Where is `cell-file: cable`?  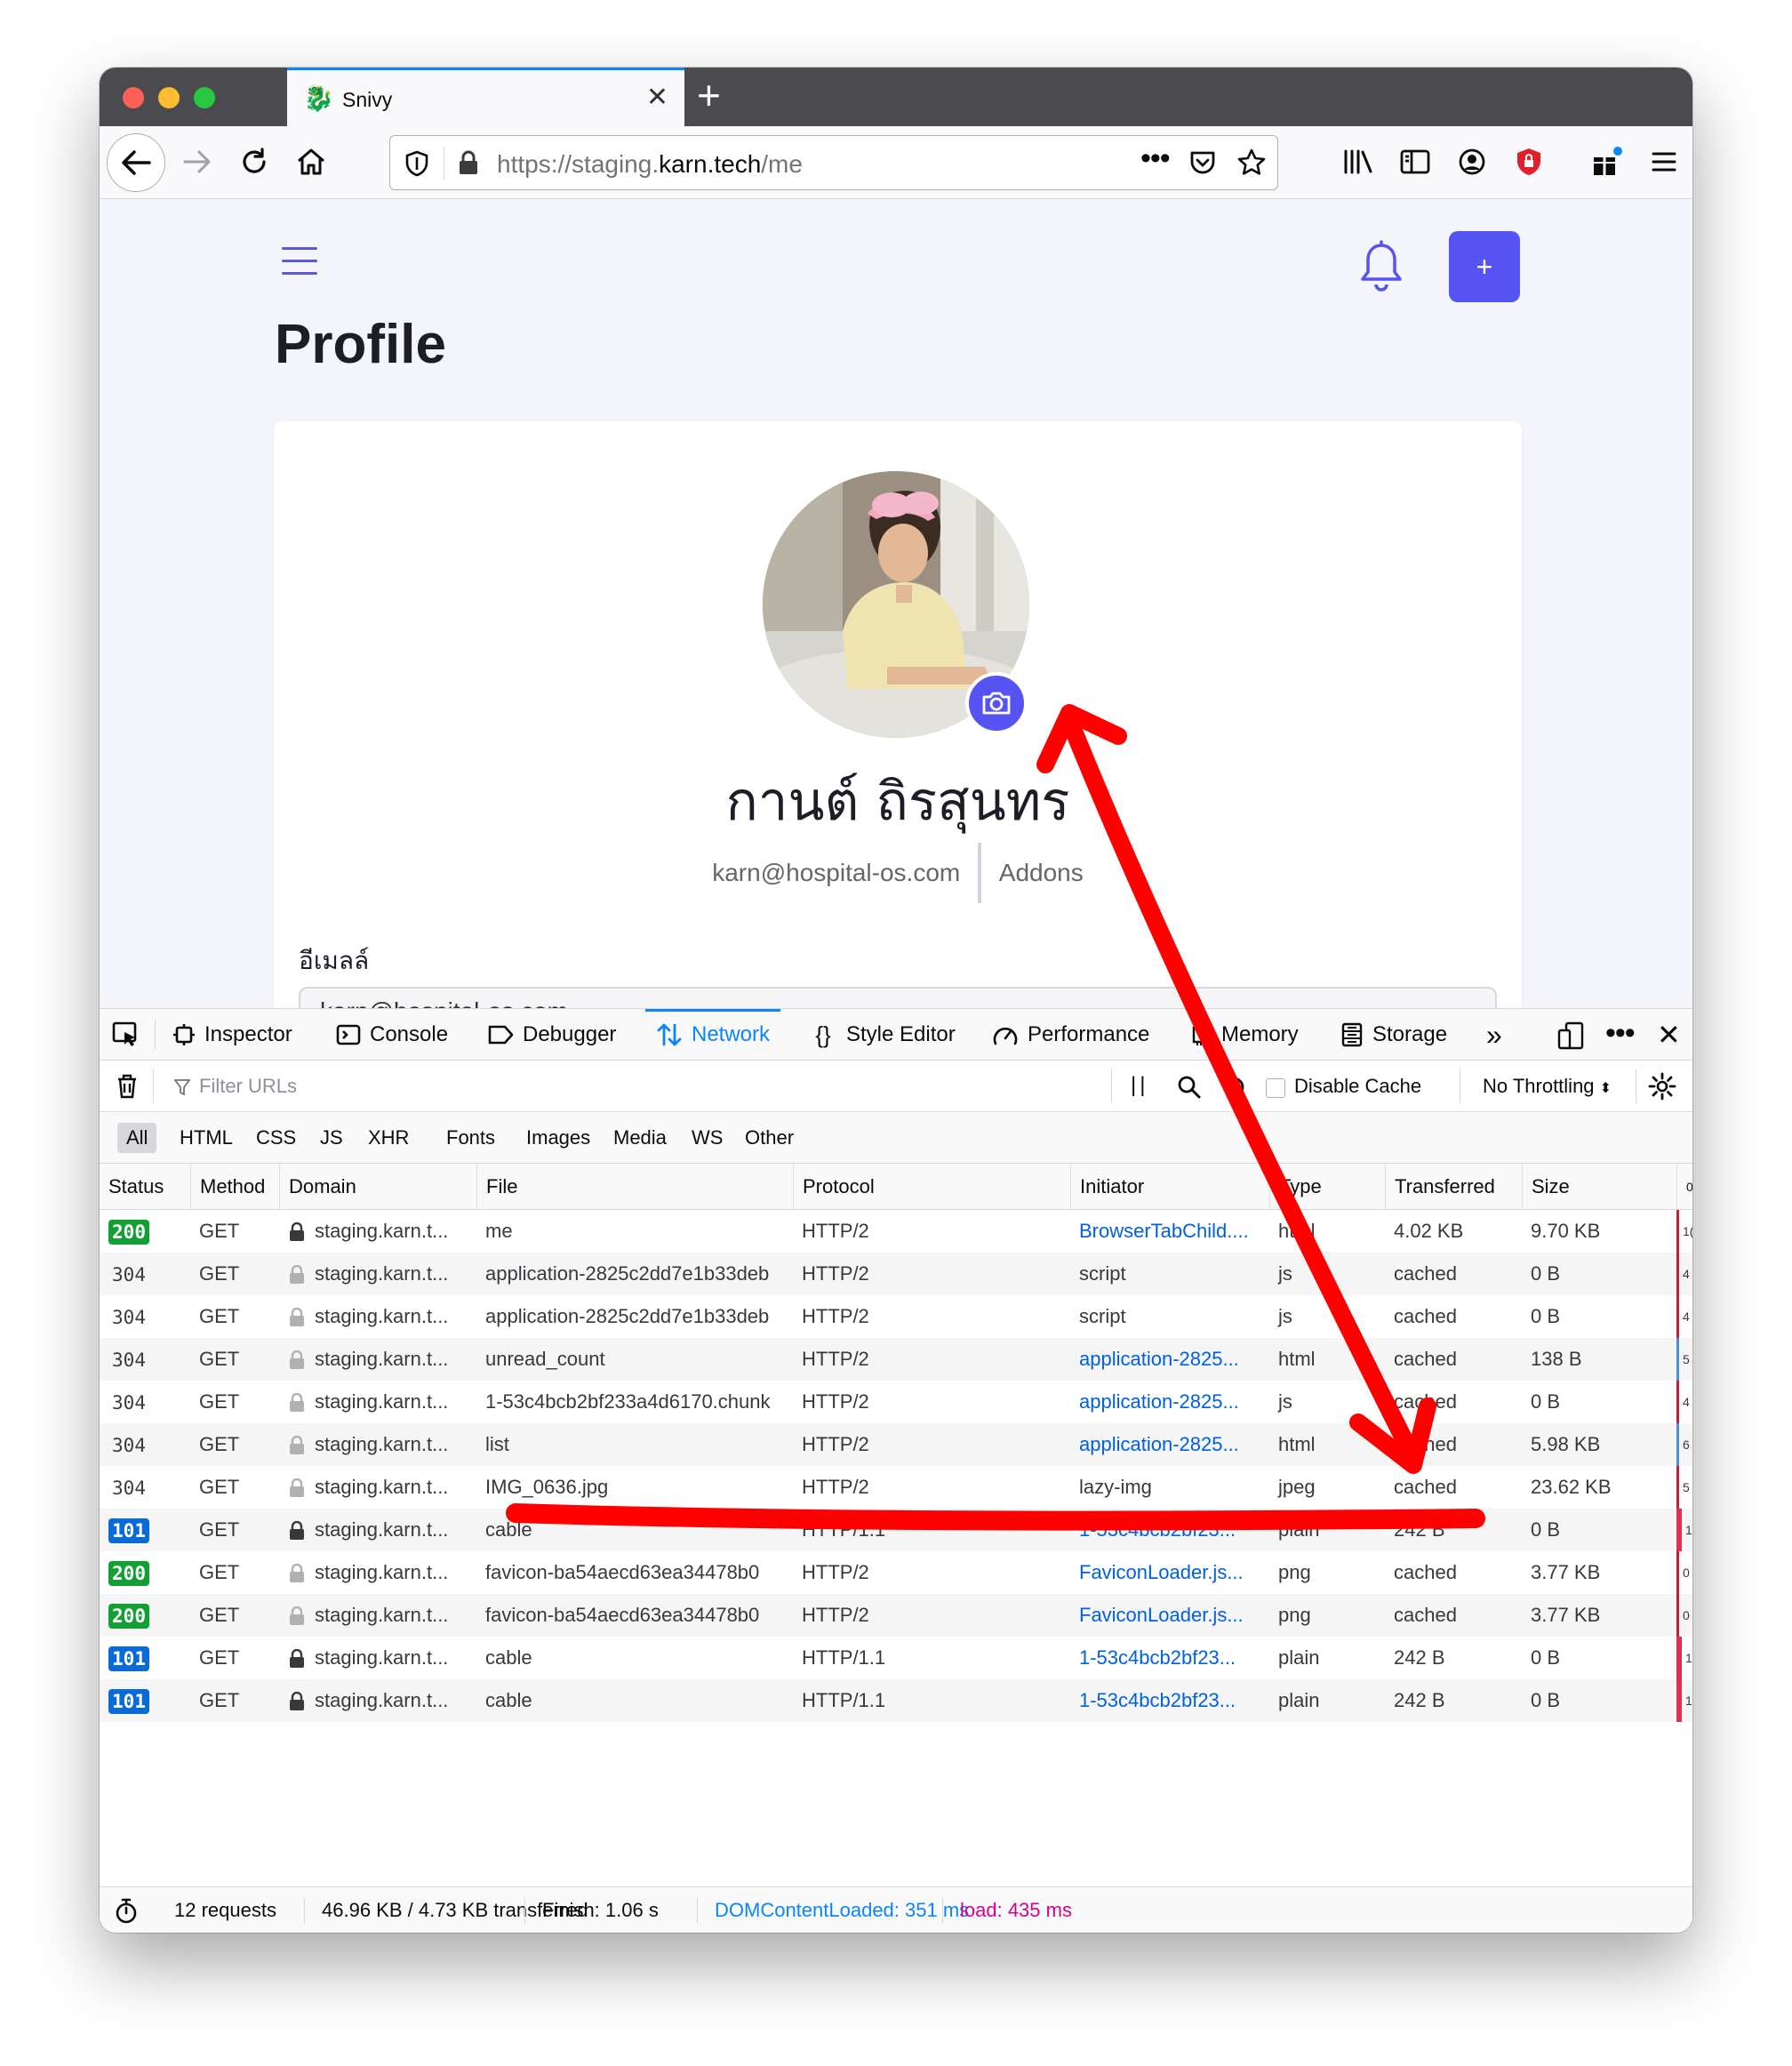 cell-file: cable is located at coordinates (508, 1700).